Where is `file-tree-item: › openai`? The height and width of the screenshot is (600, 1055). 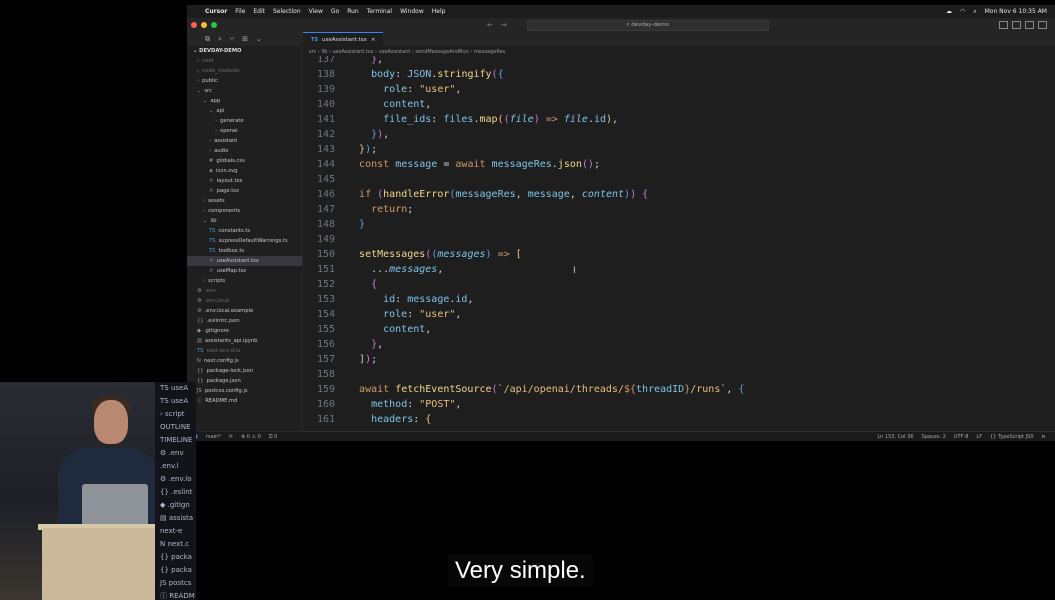 file-tree-item: › openai is located at coordinates (244, 131).